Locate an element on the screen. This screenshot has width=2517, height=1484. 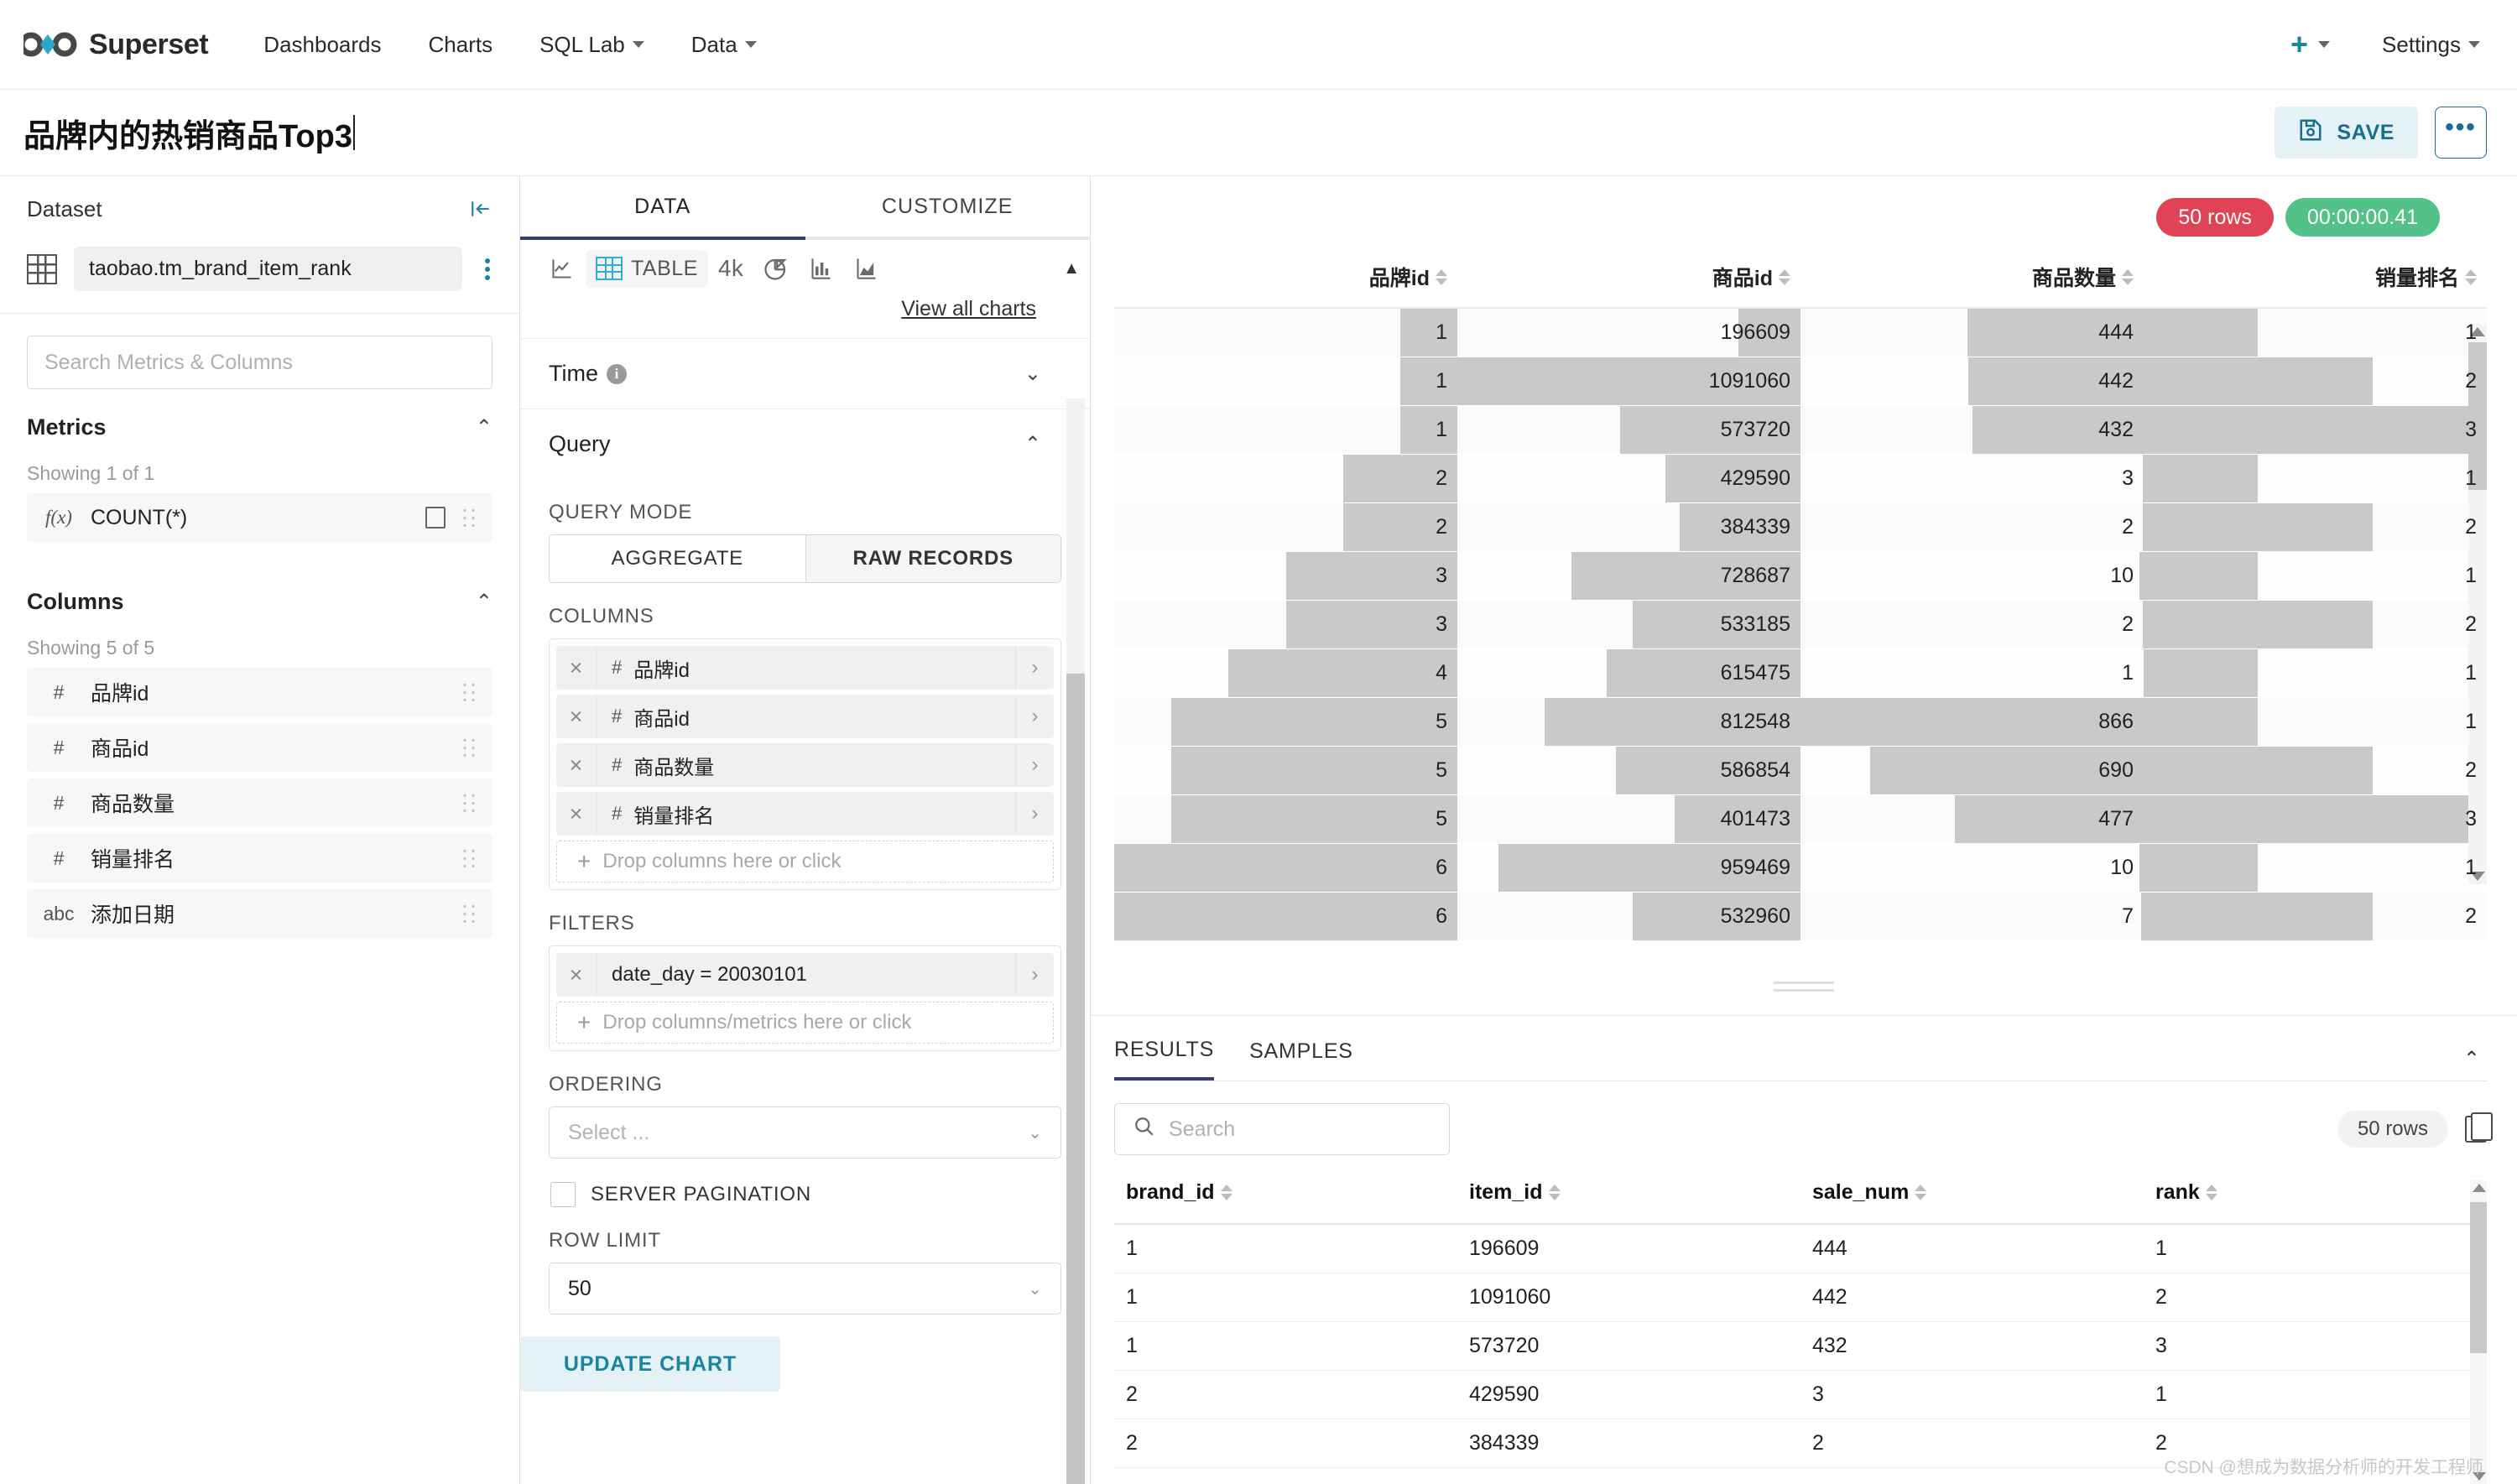
viz-table-cell: 866 is located at coordinates (1972, 722).